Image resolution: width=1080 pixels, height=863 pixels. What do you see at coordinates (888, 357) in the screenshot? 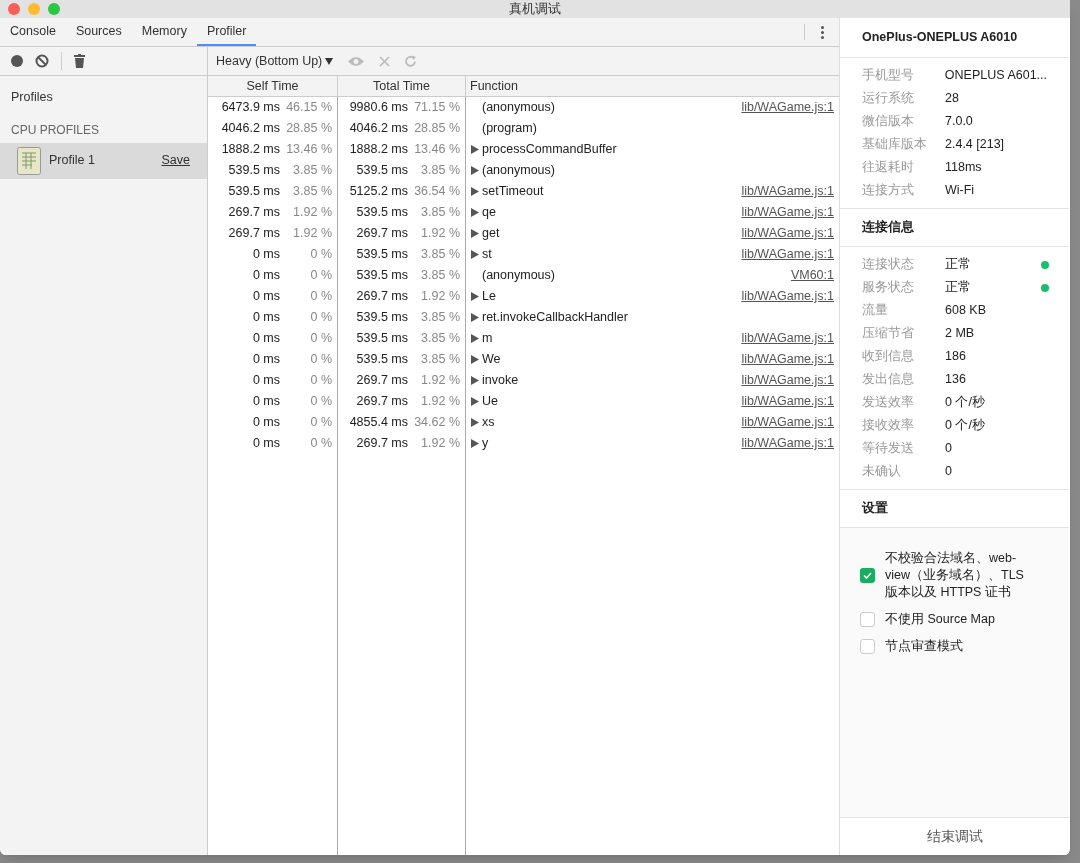
I see `info-label: 收到信息` at bounding box center [888, 357].